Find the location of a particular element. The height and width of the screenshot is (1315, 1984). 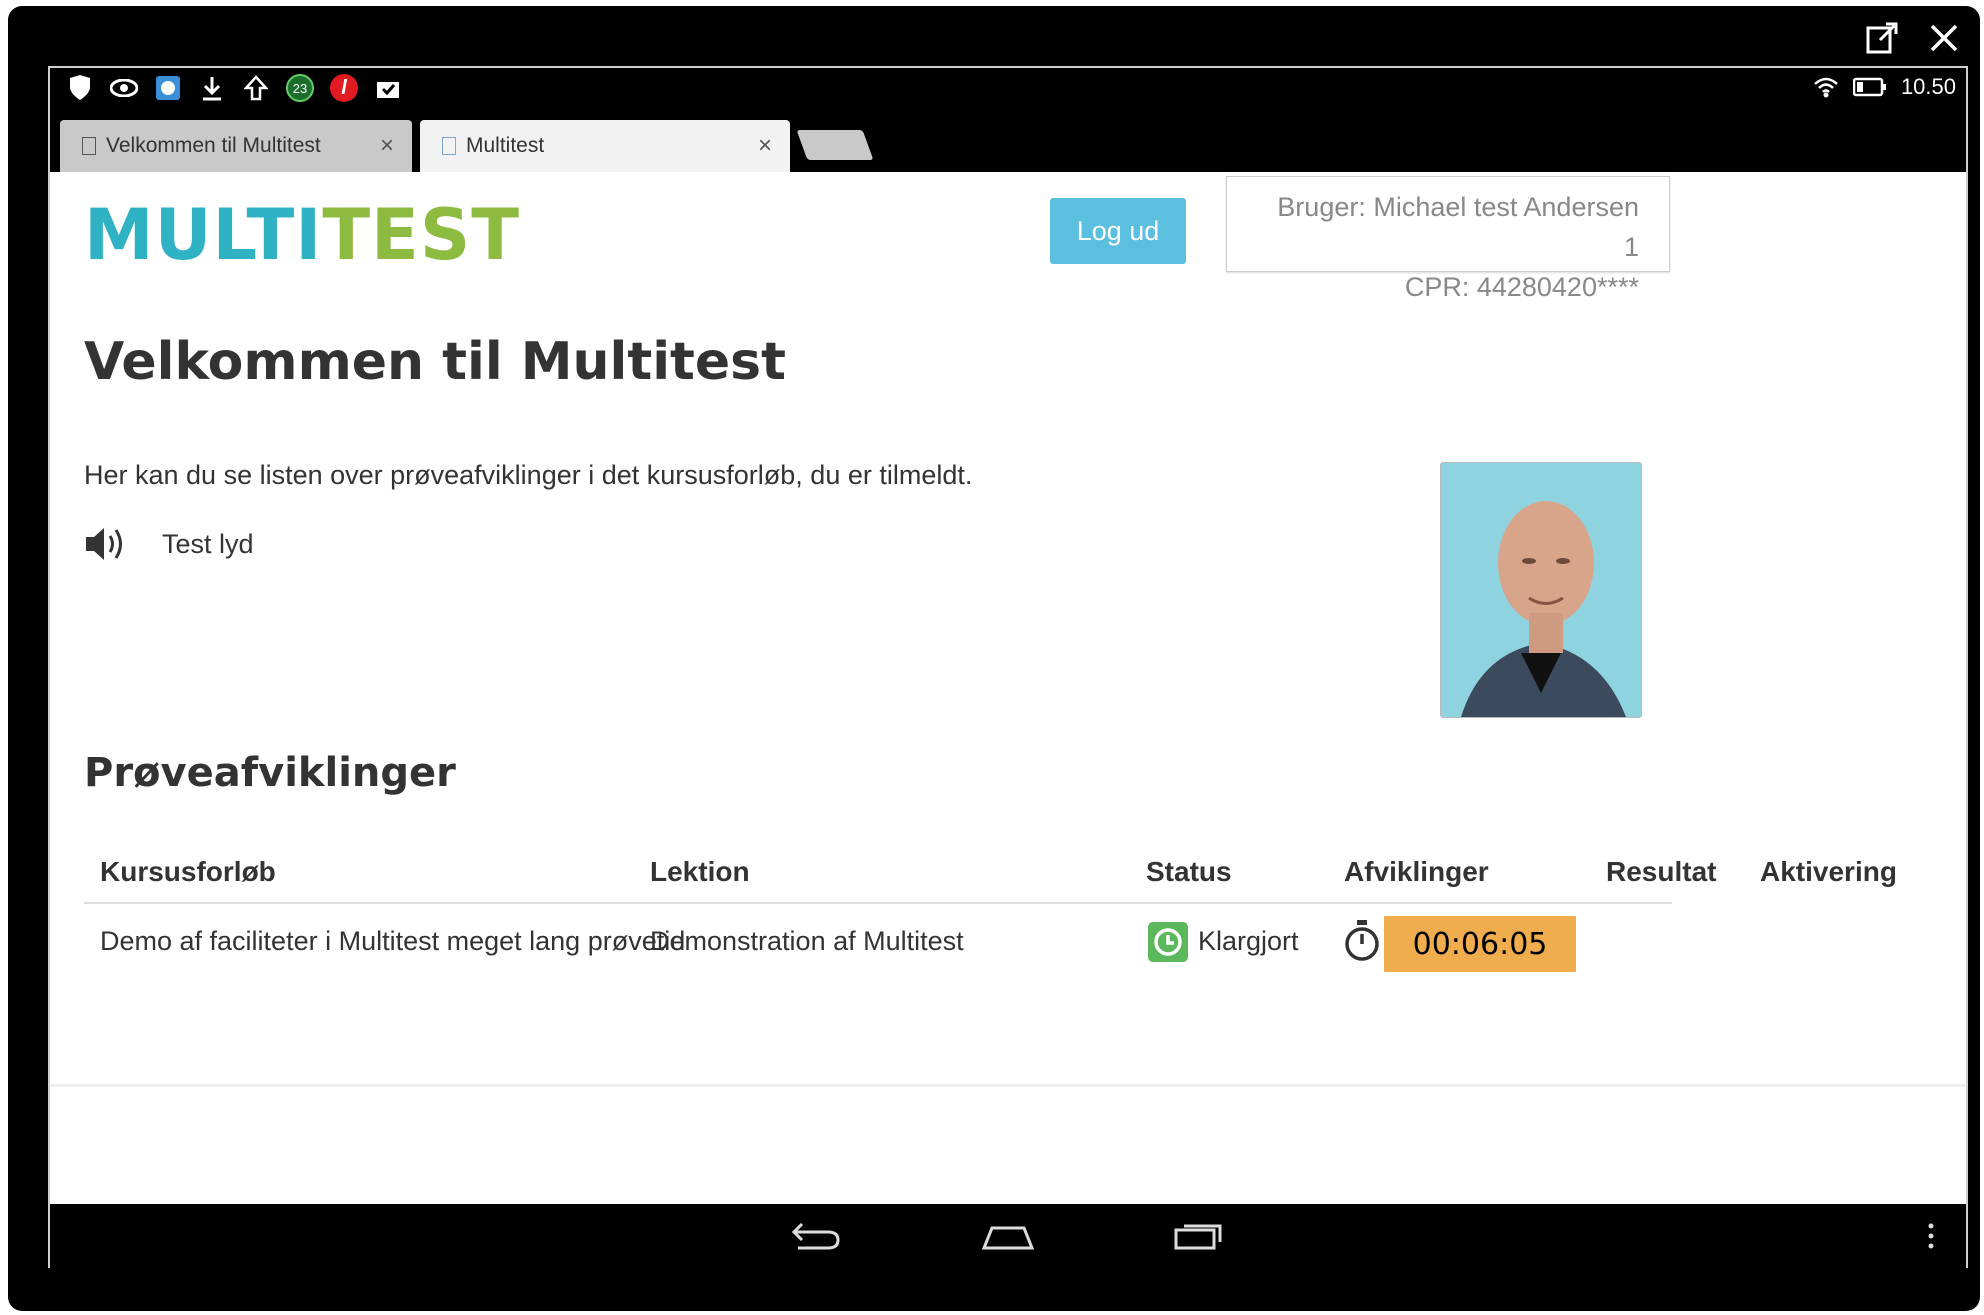

countdown-timer: 00:06:05 is located at coordinates (1480, 944).